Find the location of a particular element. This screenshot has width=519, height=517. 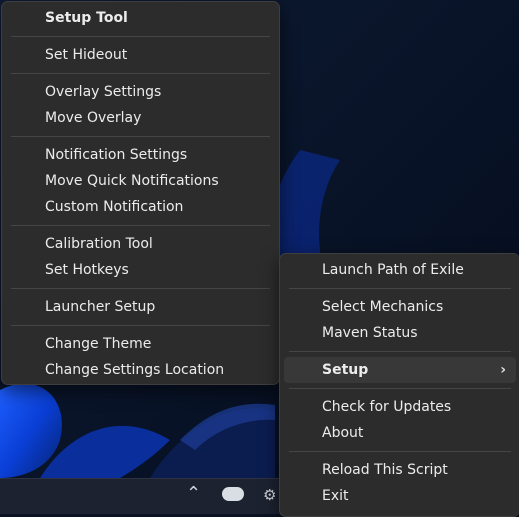

menu-item-label: About is located at coordinates (343, 433).